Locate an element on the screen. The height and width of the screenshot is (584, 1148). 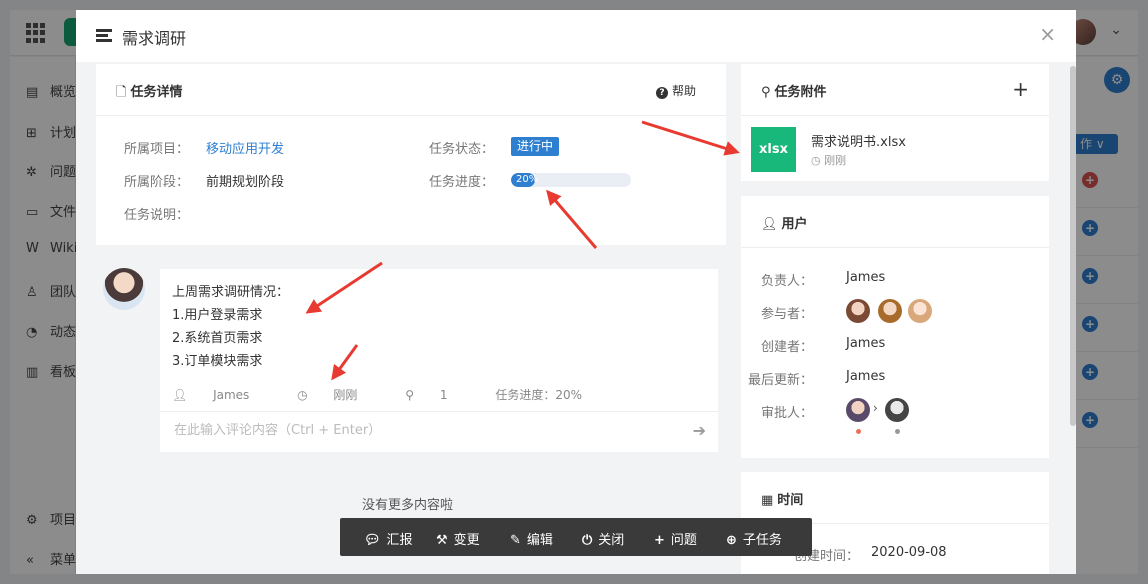
modal-scrollbar is located at coordinates (1073, 318).